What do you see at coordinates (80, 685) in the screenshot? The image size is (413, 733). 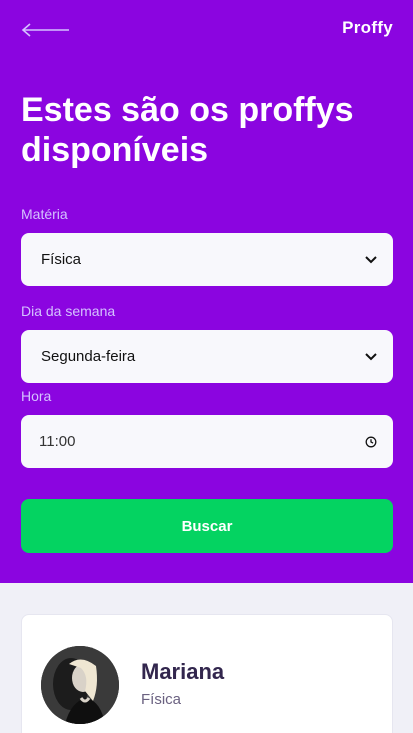 I see `avatar` at bounding box center [80, 685].